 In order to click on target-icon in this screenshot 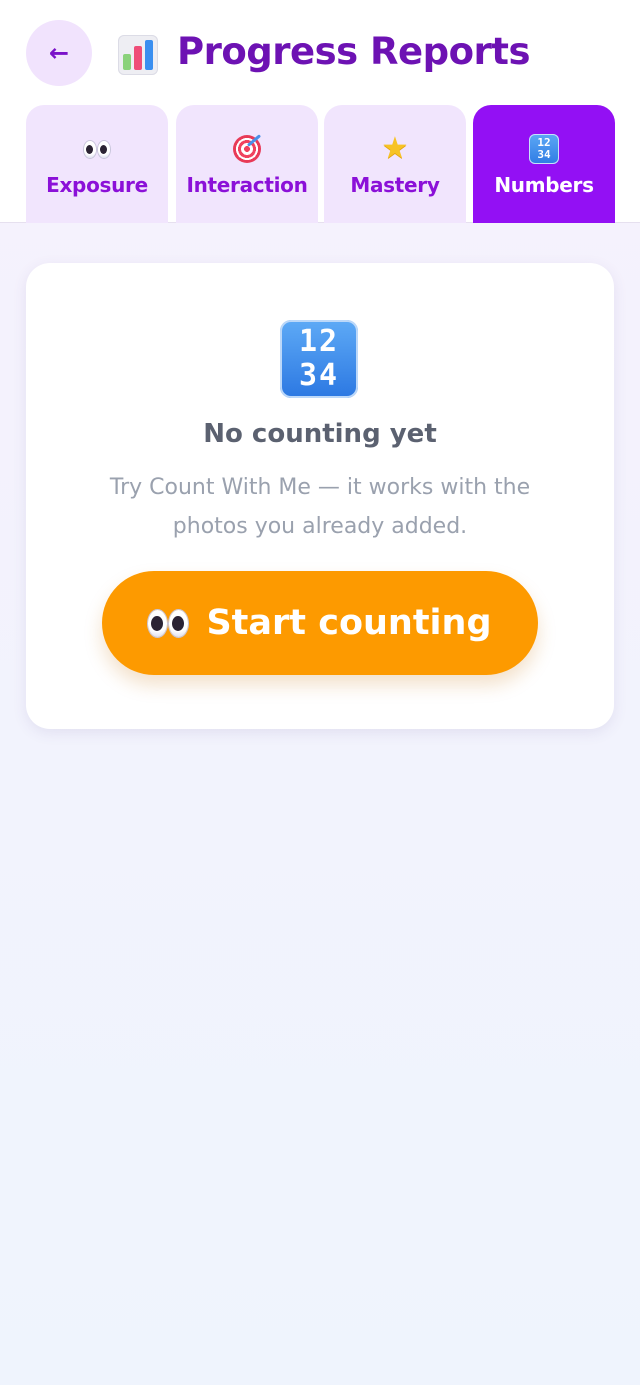, I will do `click(247, 149)`.